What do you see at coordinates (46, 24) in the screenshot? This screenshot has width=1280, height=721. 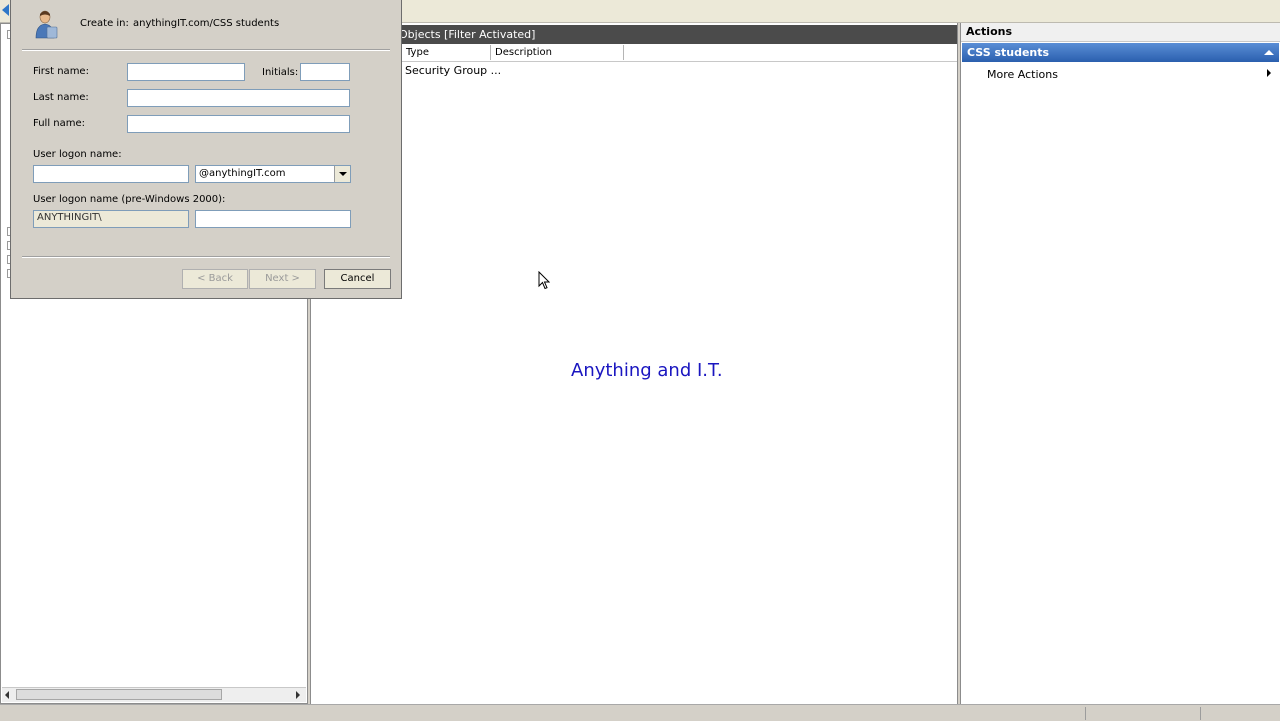 I see `user-icon` at bounding box center [46, 24].